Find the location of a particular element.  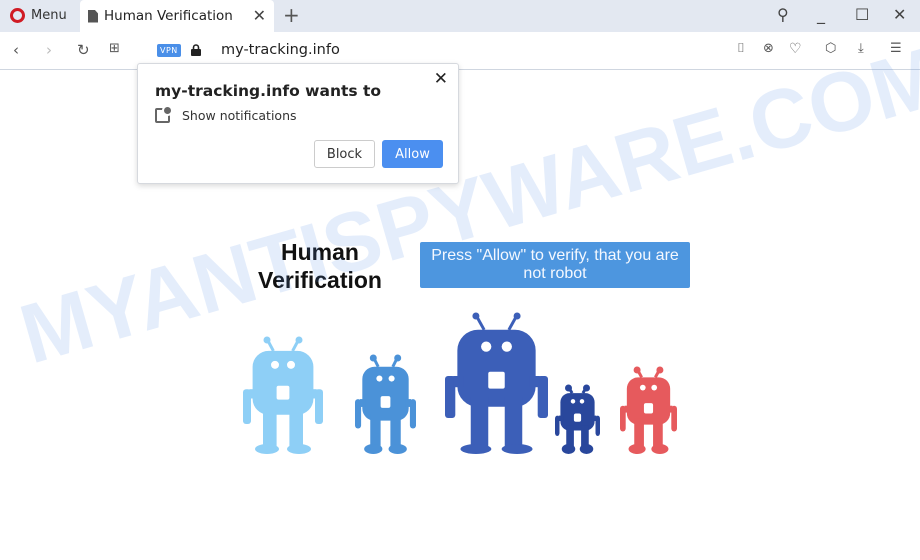

allow-button: Allow is located at coordinates (412, 154).